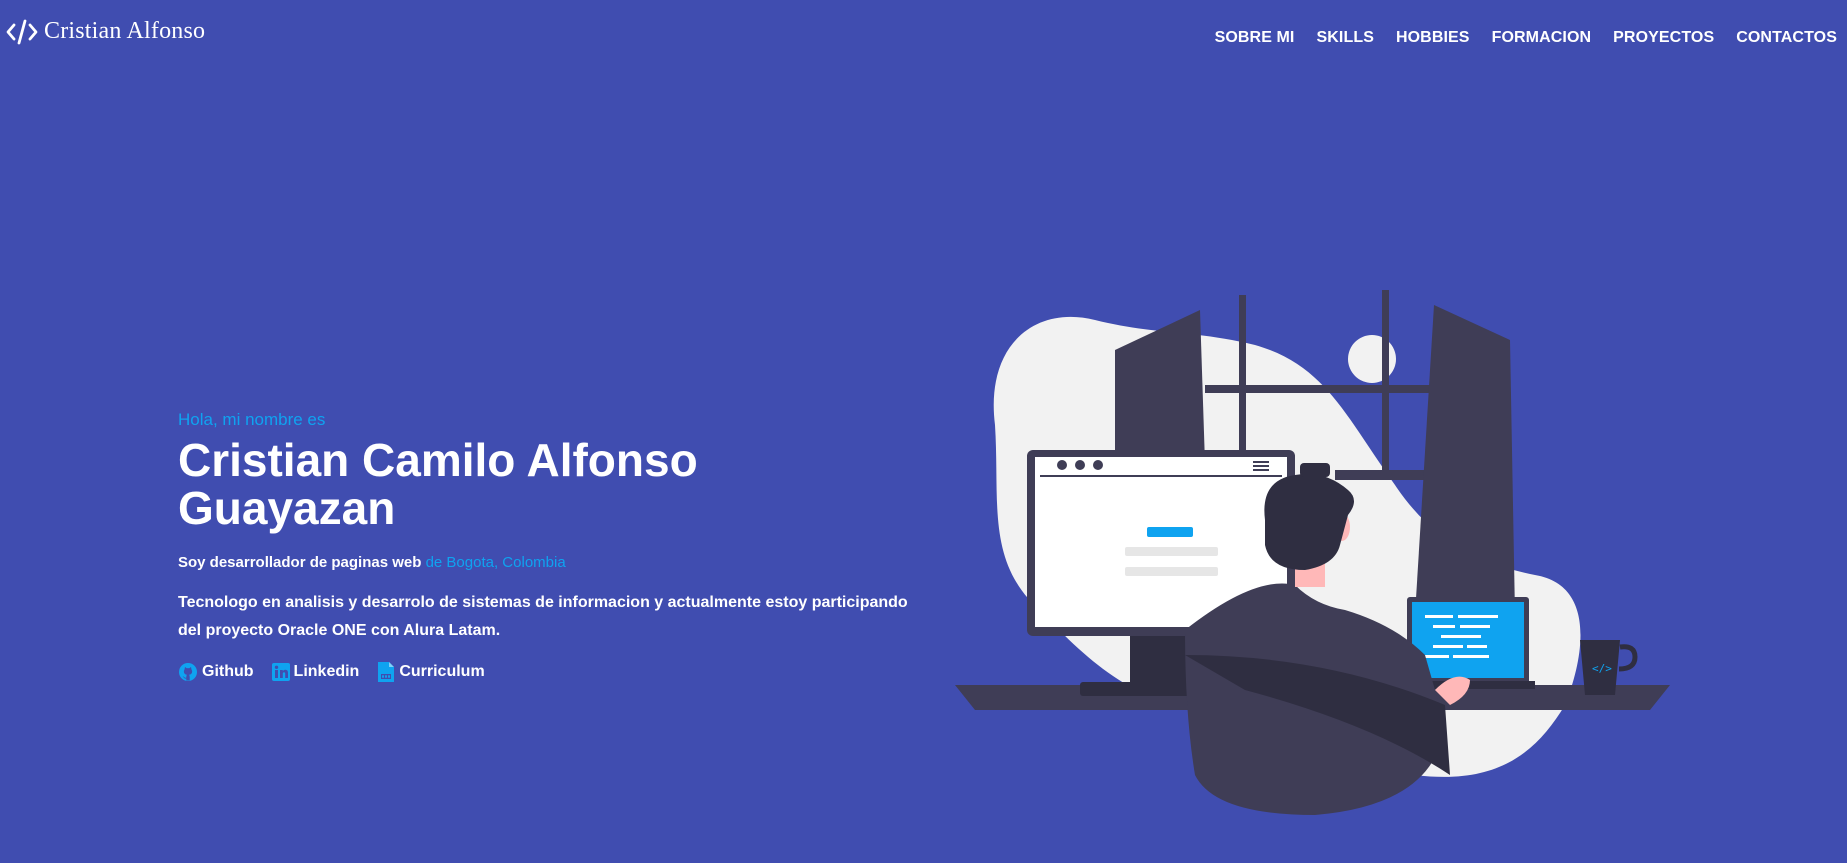  I want to click on mug-code-icon: </>, so click(1602, 668).